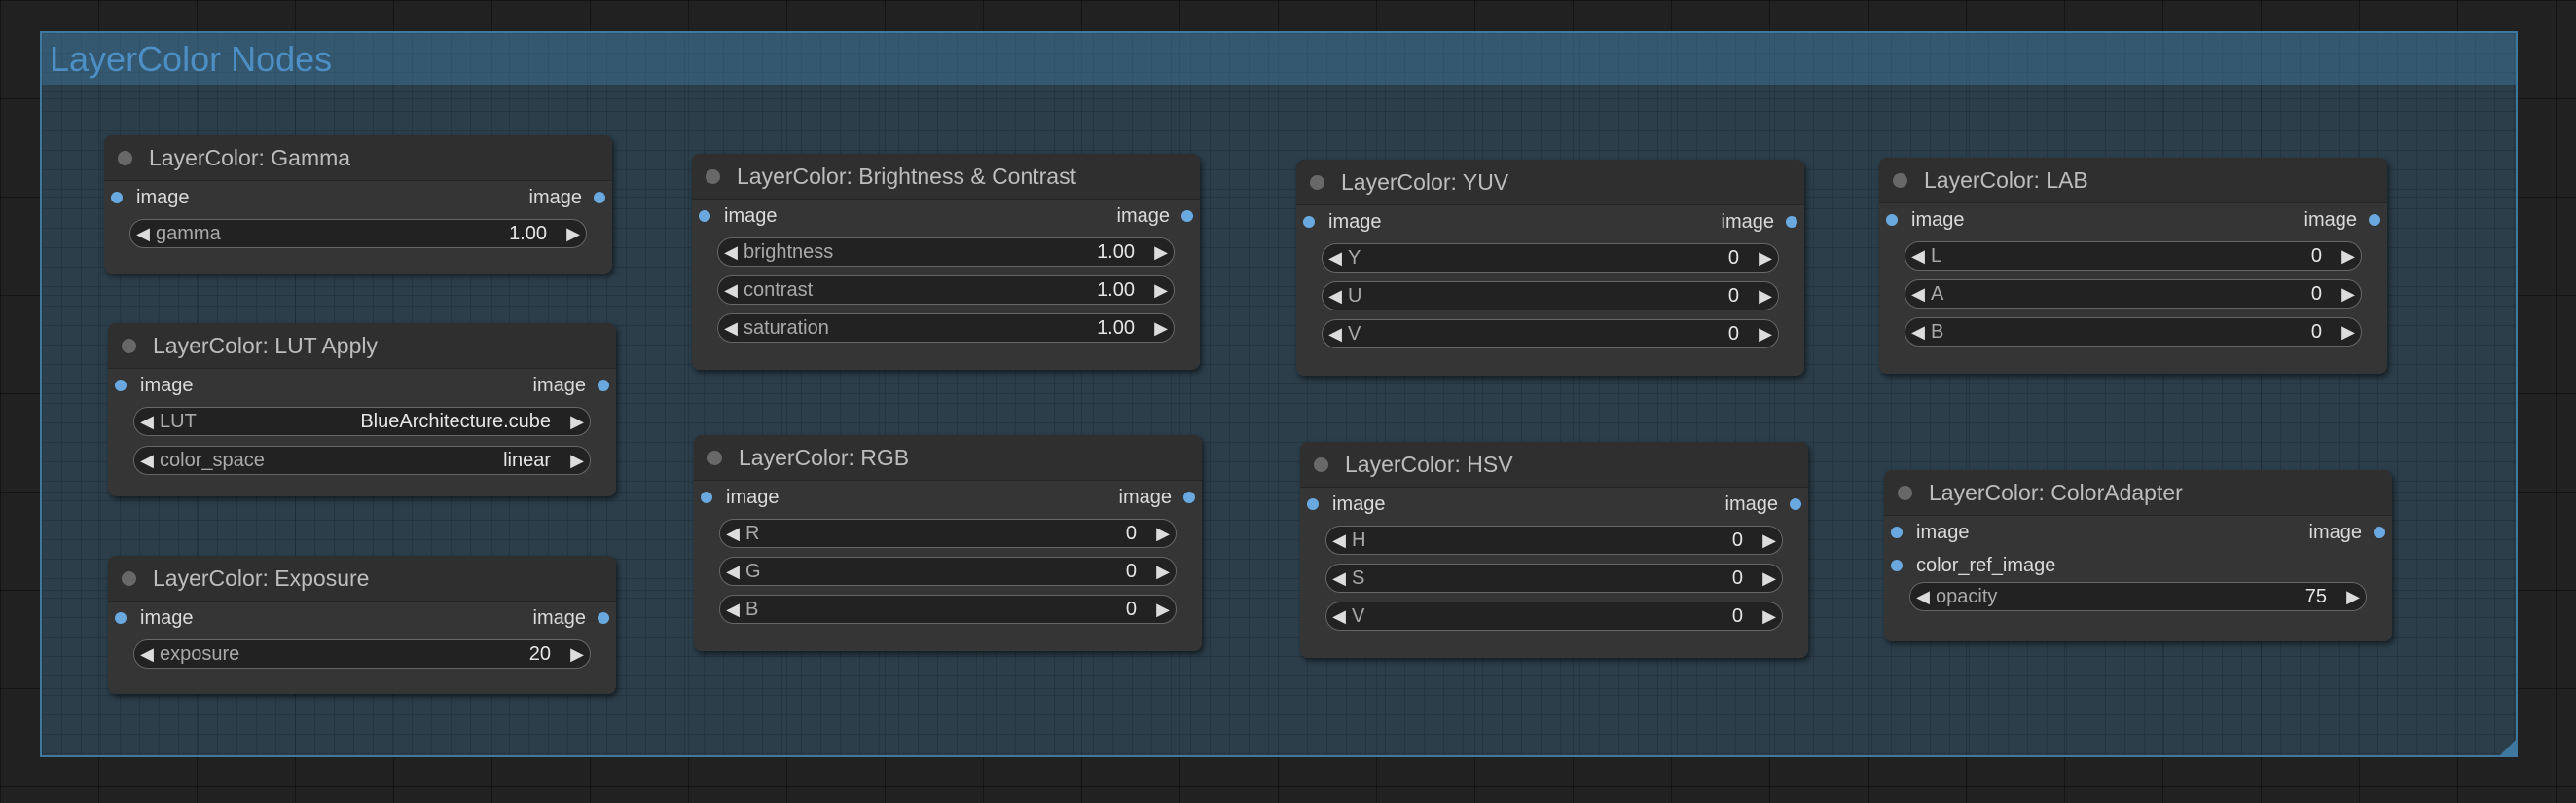 The image size is (2576, 803). I want to click on widget-l: ◀ L 0 ▶, so click(2133, 256).